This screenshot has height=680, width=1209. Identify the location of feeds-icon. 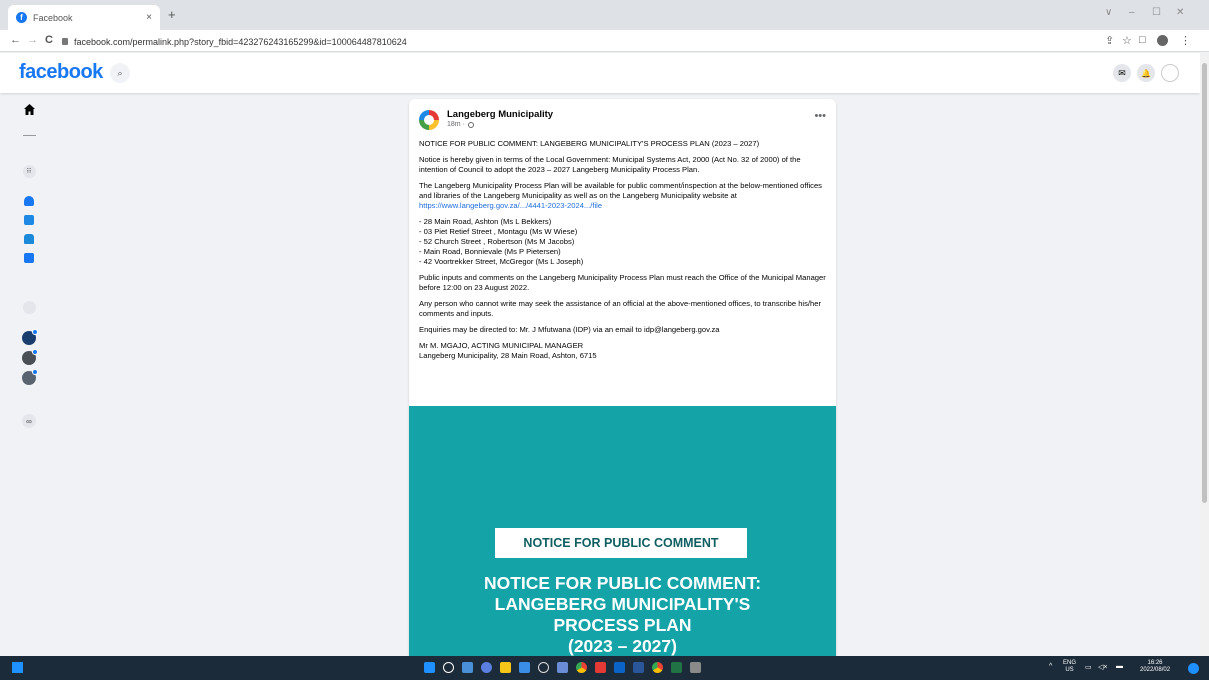
(29, 258).